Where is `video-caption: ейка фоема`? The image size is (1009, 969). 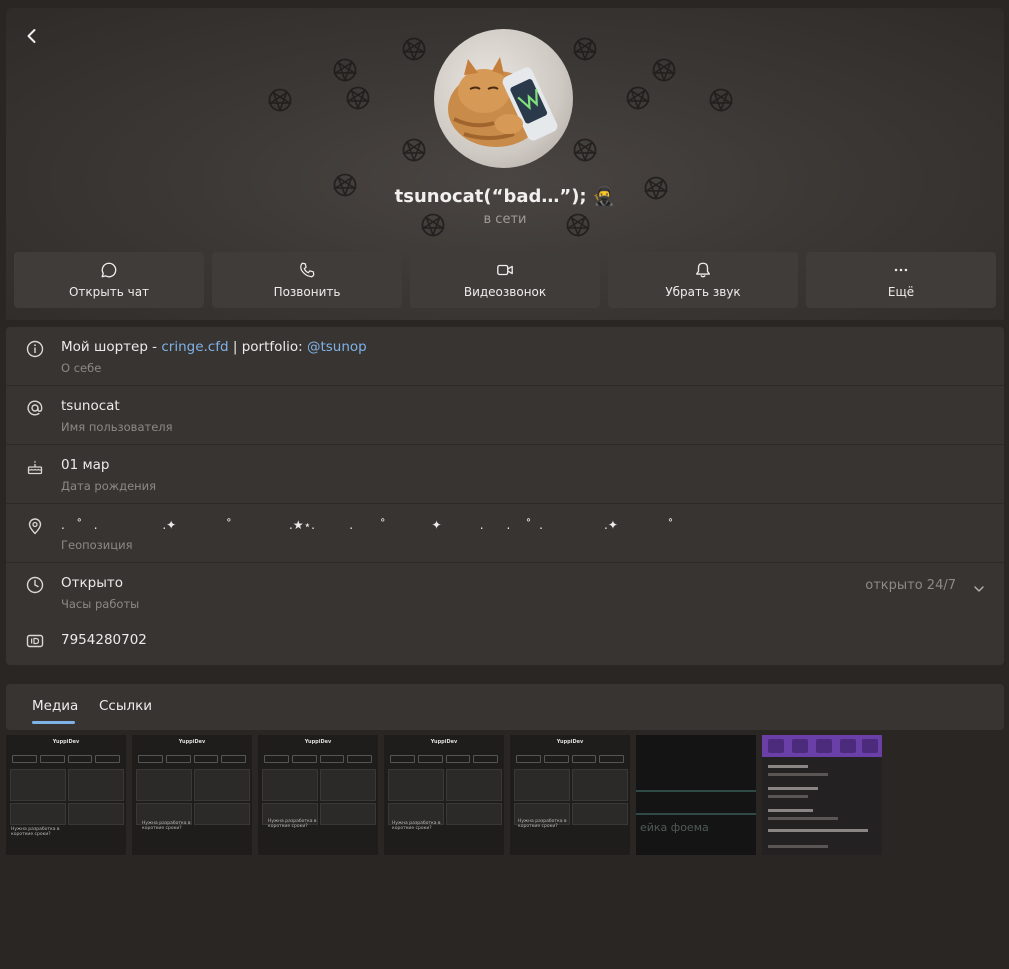
video-caption: ейка фоема is located at coordinates (674, 827).